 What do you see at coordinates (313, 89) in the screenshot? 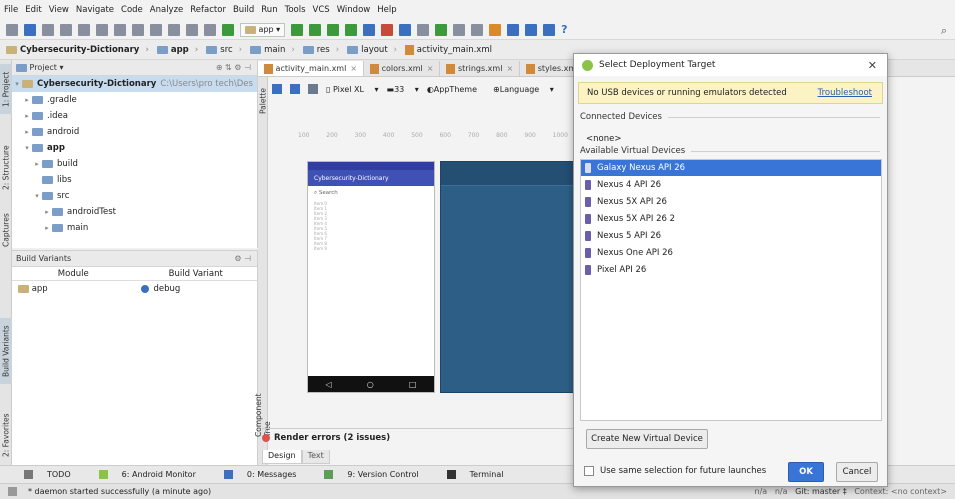
I see `orientation-icon` at bounding box center [313, 89].